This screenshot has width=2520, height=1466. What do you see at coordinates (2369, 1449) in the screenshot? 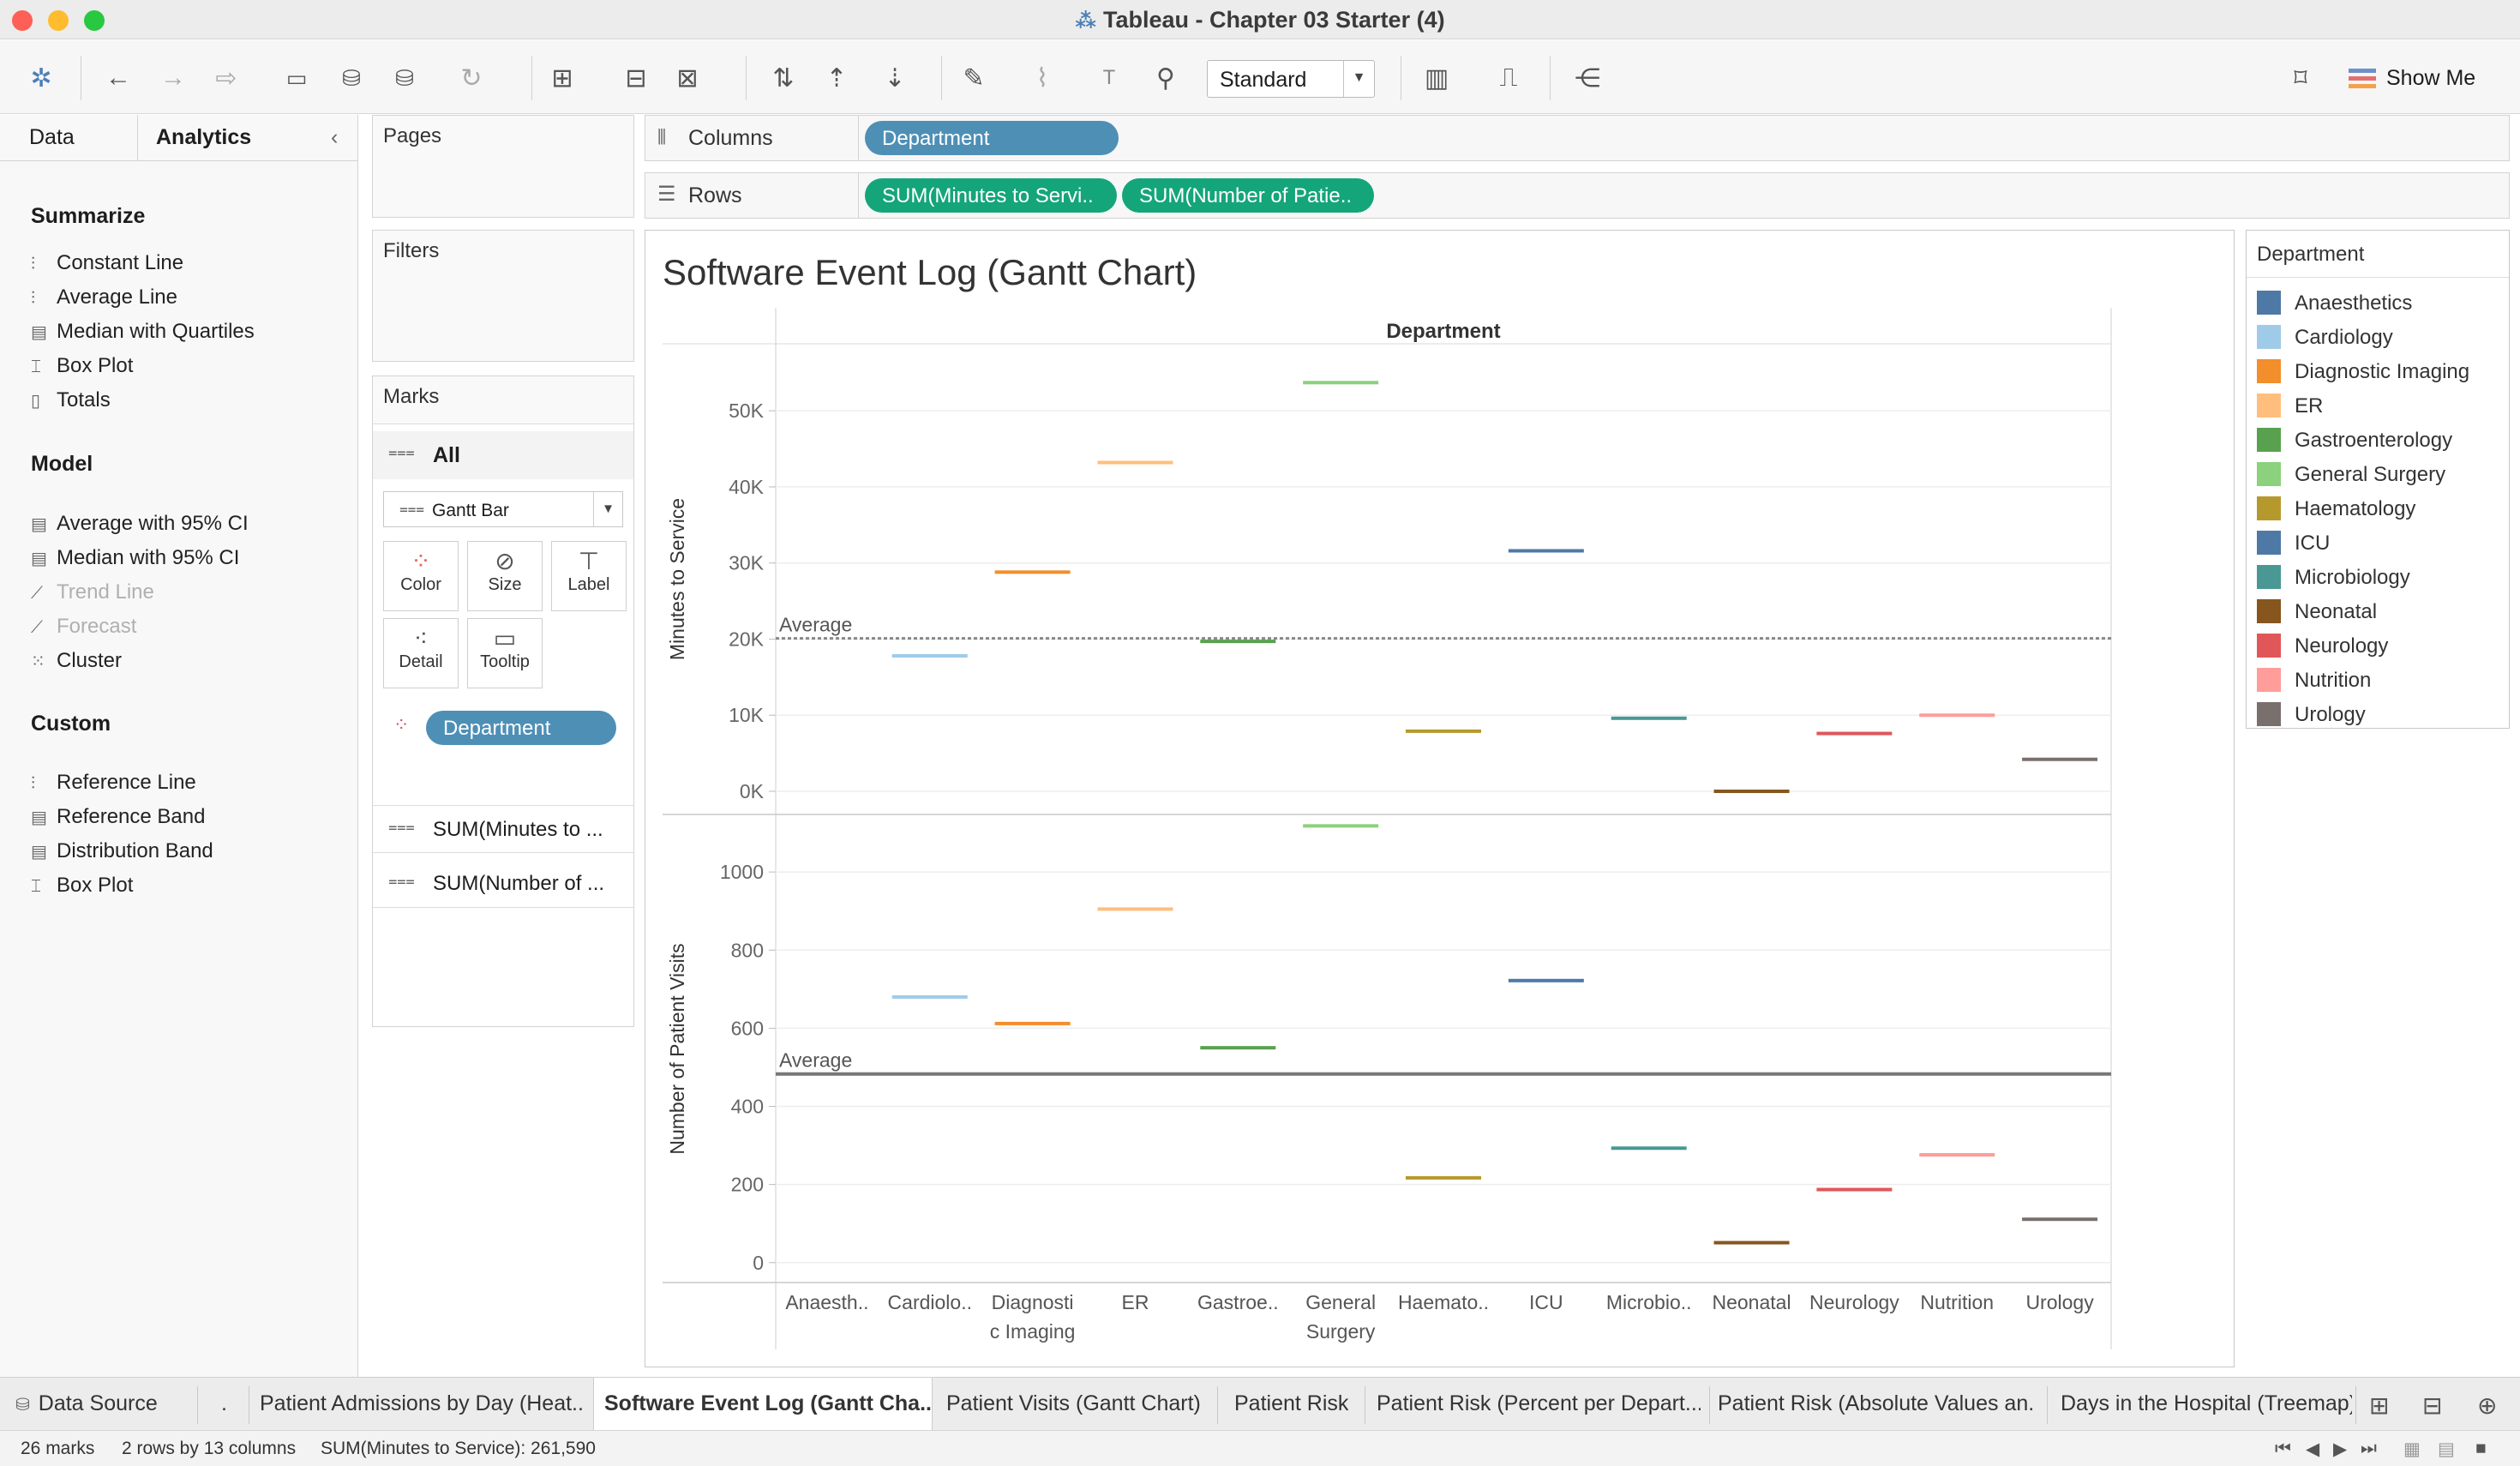
I see `last-sheet-icon: ⏭` at bounding box center [2369, 1449].